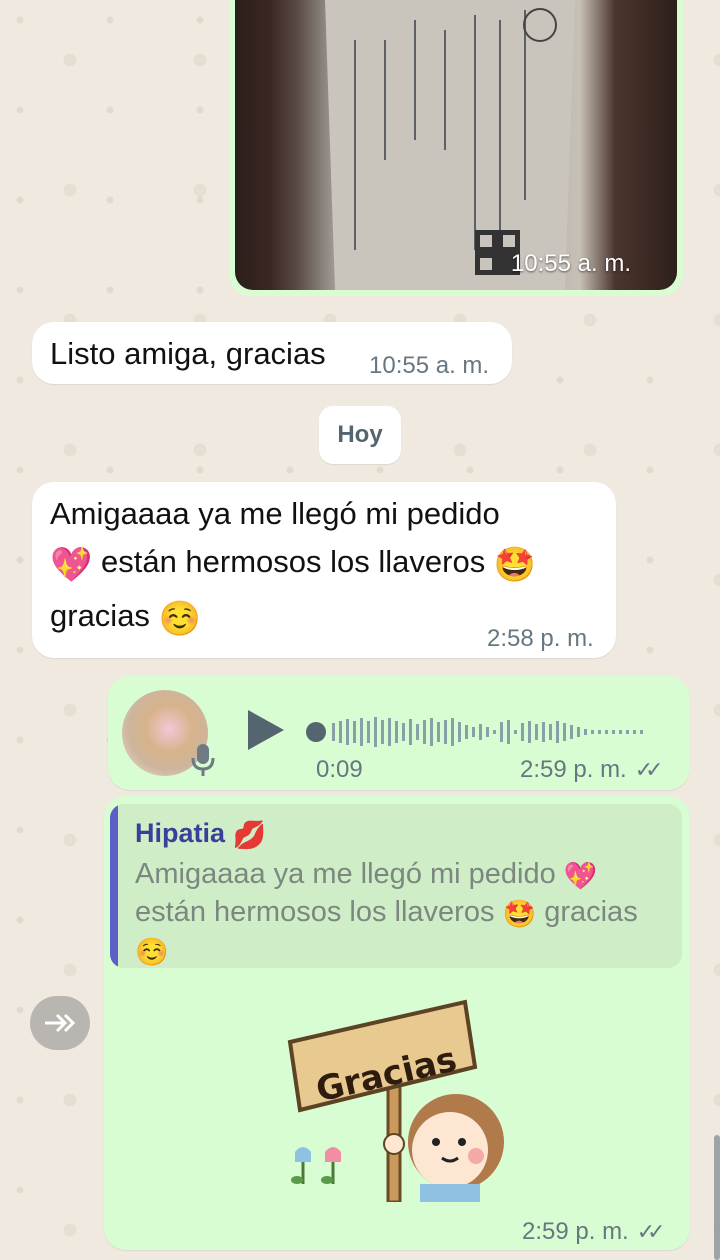  What do you see at coordinates (339, 769) in the screenshot?
I see `voice-duration: 0:09` at bounding box center [339, 769].